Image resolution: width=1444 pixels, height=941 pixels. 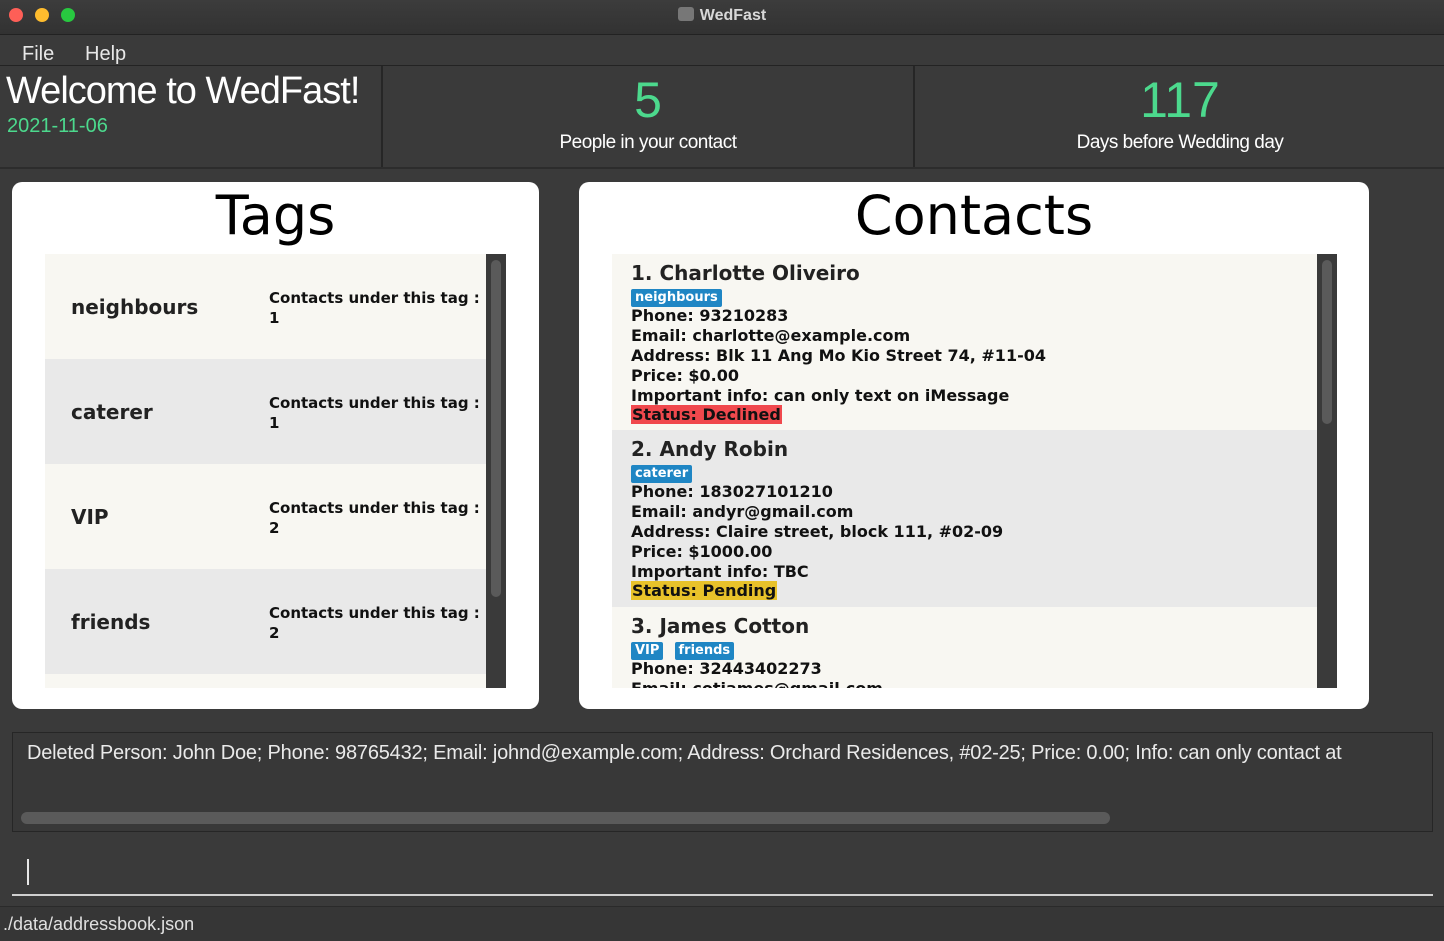 What do you see at coordinates (722, 50) in the screenshot?
I see `menubar: File Help` at bounding box center [722, 50].